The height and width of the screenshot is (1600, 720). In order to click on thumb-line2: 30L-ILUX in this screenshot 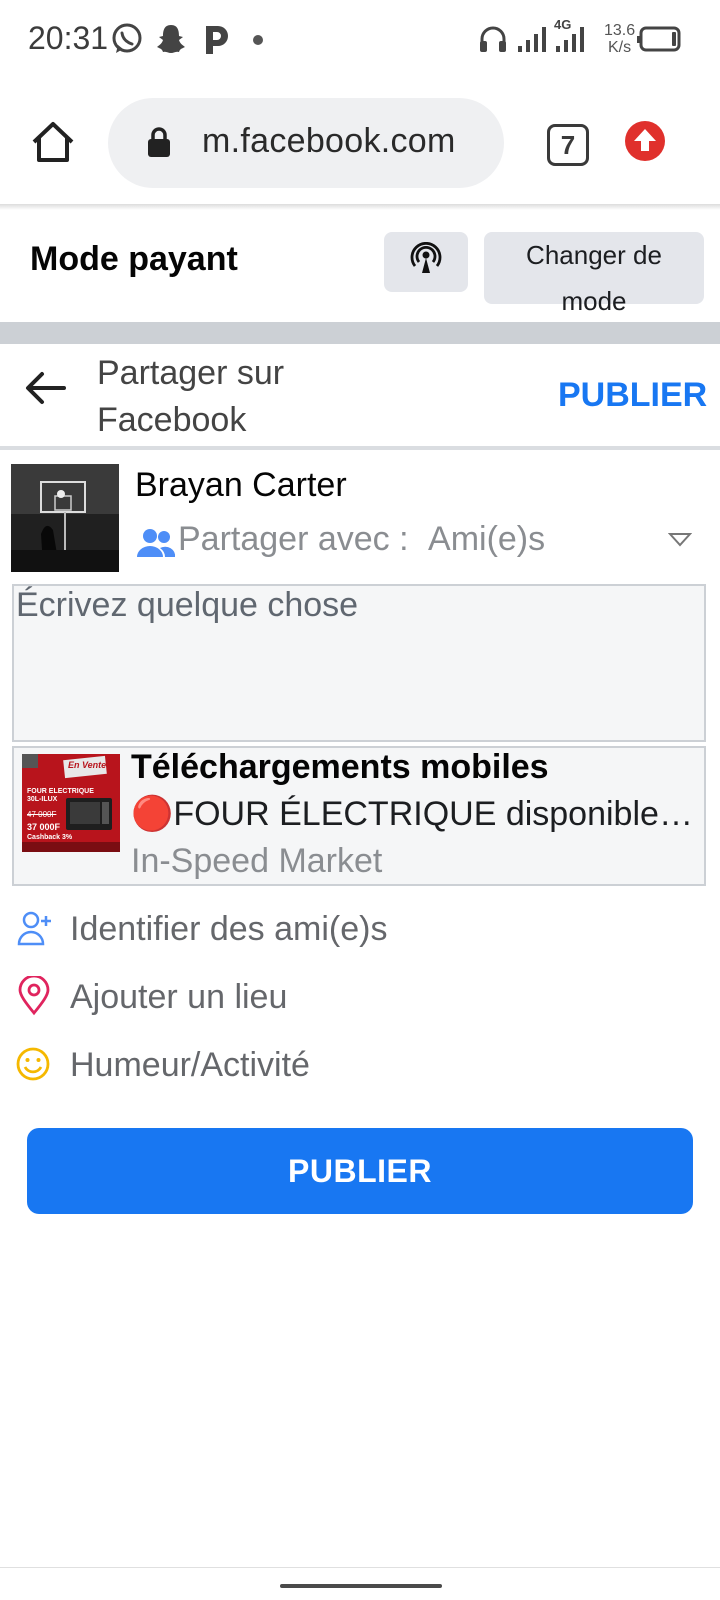, I will do `click(42, 799)`.